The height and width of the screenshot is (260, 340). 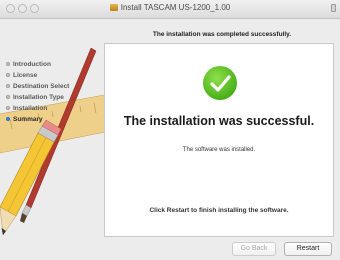 I want to click on pencil-illustration, so click(x=31, y=177).